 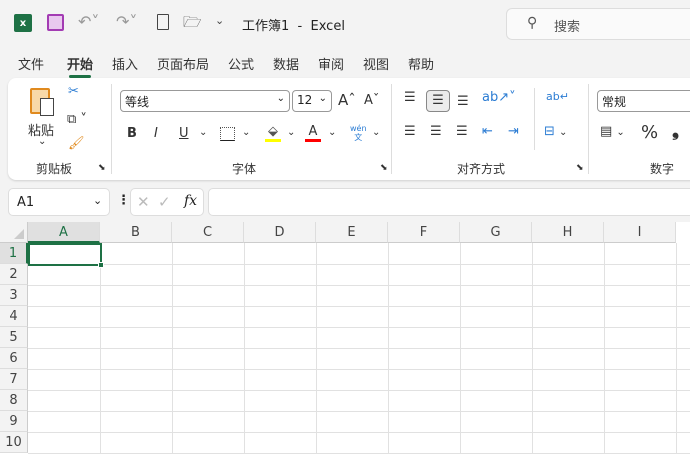 What do you see at coordinates (384, 168) in the screenshot?
I see `font-launcher-icon: ⬊` at bounding box center [384, 168].